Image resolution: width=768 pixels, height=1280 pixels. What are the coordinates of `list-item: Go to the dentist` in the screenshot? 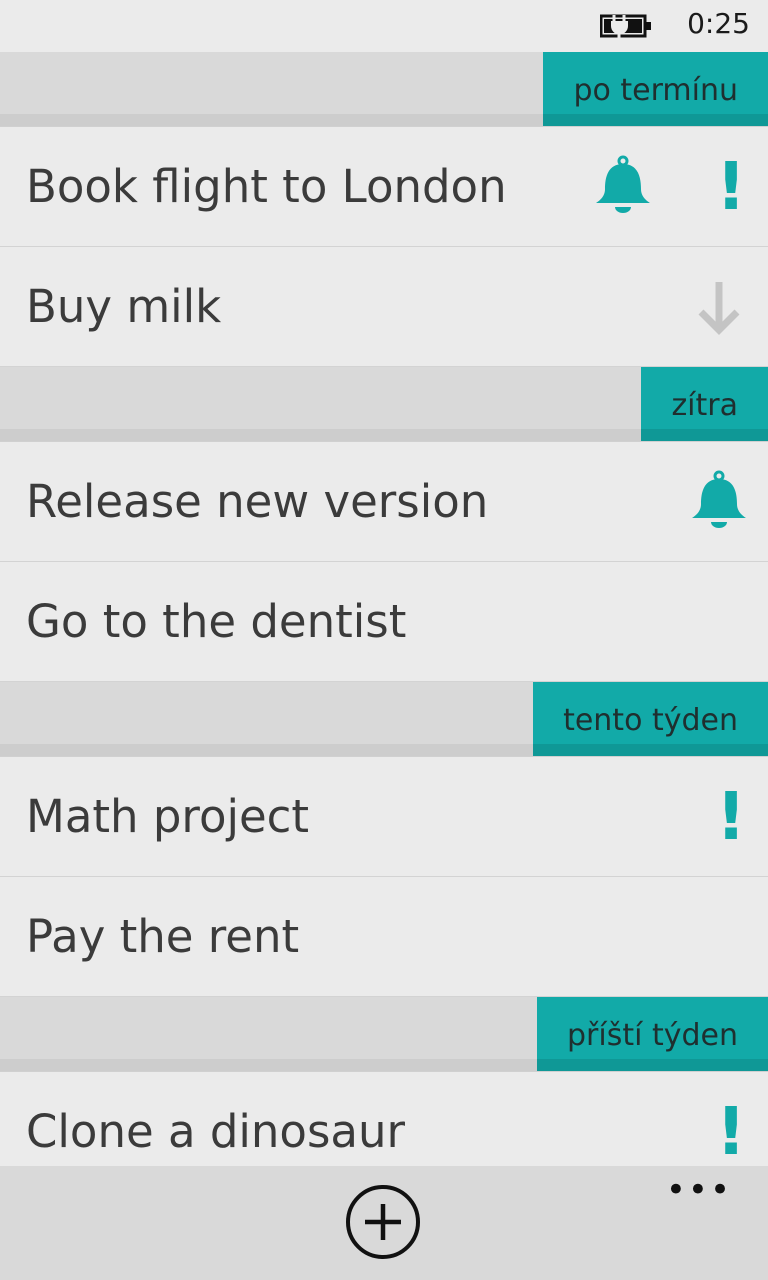 It's located at (384, 622).